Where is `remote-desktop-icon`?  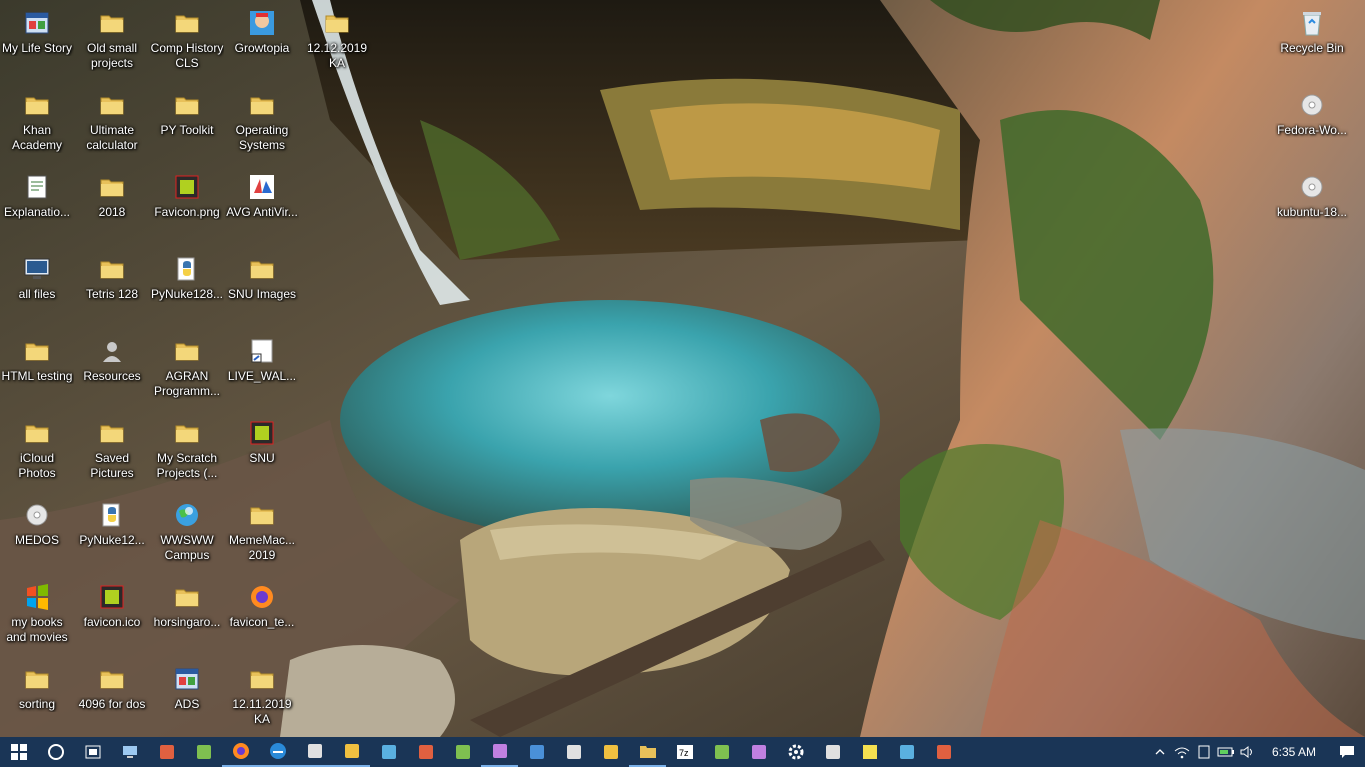
remote-desktop-icon is located at coordinates (943, 752).